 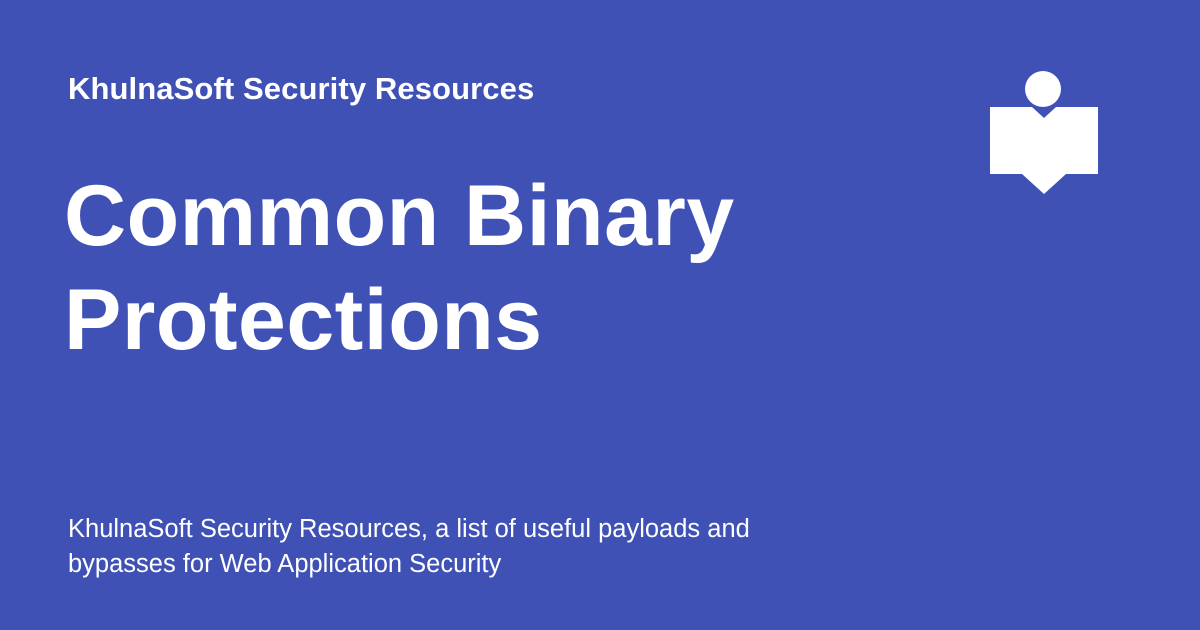 I want to click on site-name: KhulnaSoft Security Resources, so click(x=301, y=88).